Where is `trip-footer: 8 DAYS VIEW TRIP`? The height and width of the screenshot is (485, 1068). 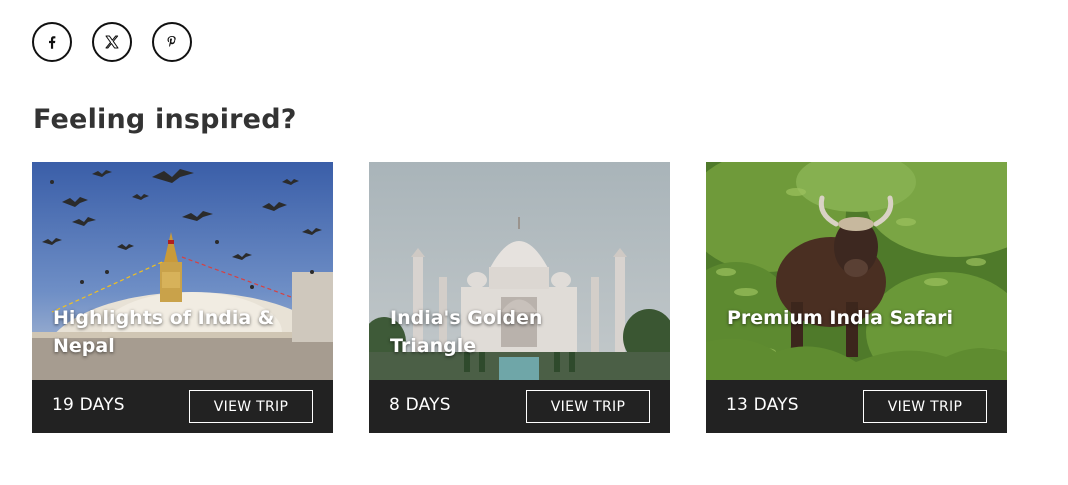
trip-footer: 8 DAYS VIEW TRIP is located at coordinates (519, 406).